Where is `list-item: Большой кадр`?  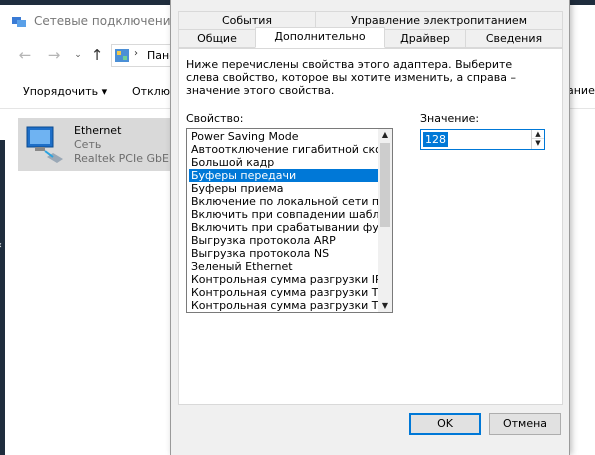
list-item: Большой кадр is located at coordinates (284, 162).